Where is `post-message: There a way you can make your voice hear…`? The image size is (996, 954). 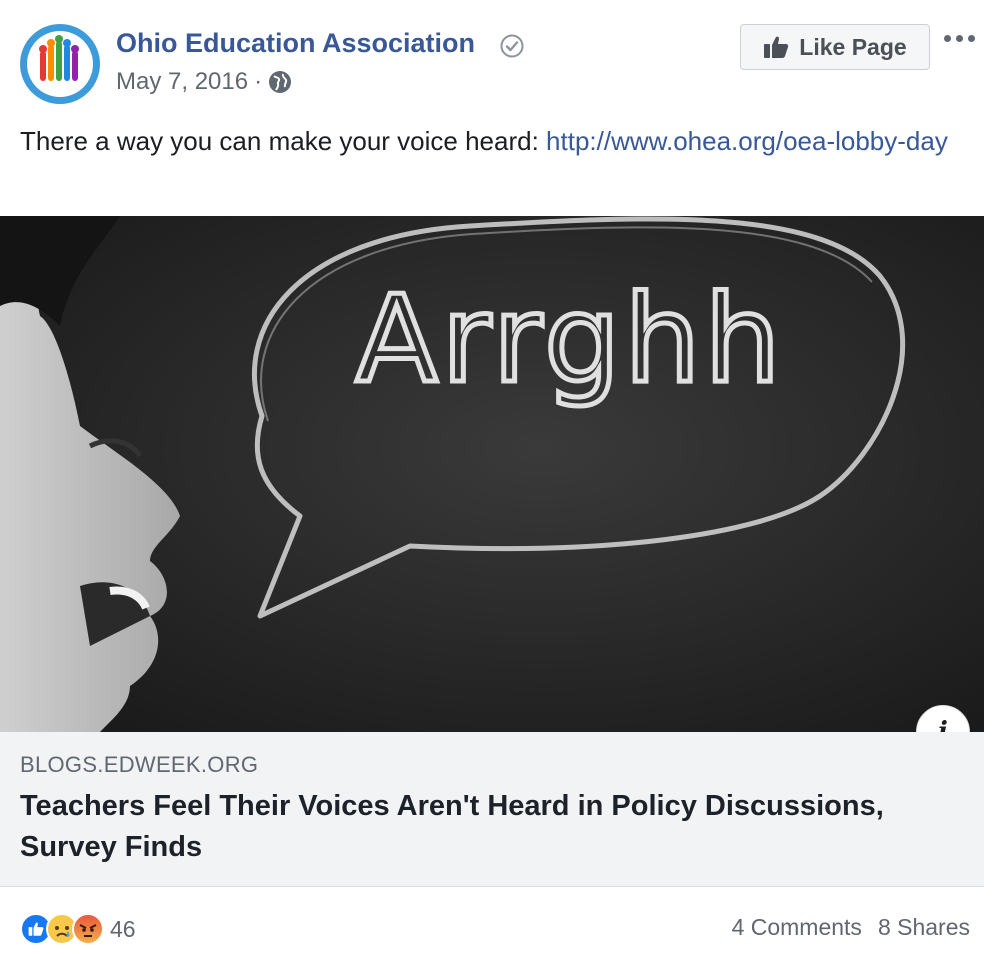 post-message: There a way you can make your voice hear… is located at coordinates (490, 141).